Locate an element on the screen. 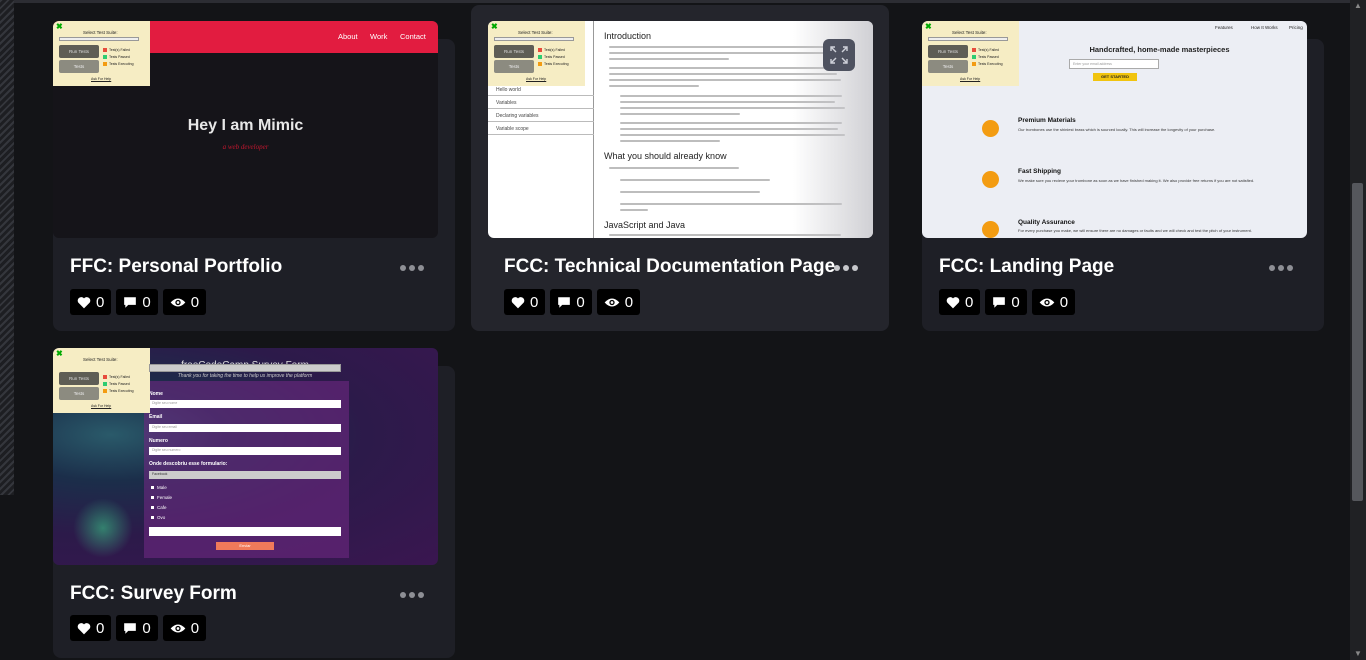 This screenshot has height=660, width=1366. pen-title: FFC: Personal Portfolio is located at coordinates (176, 267).